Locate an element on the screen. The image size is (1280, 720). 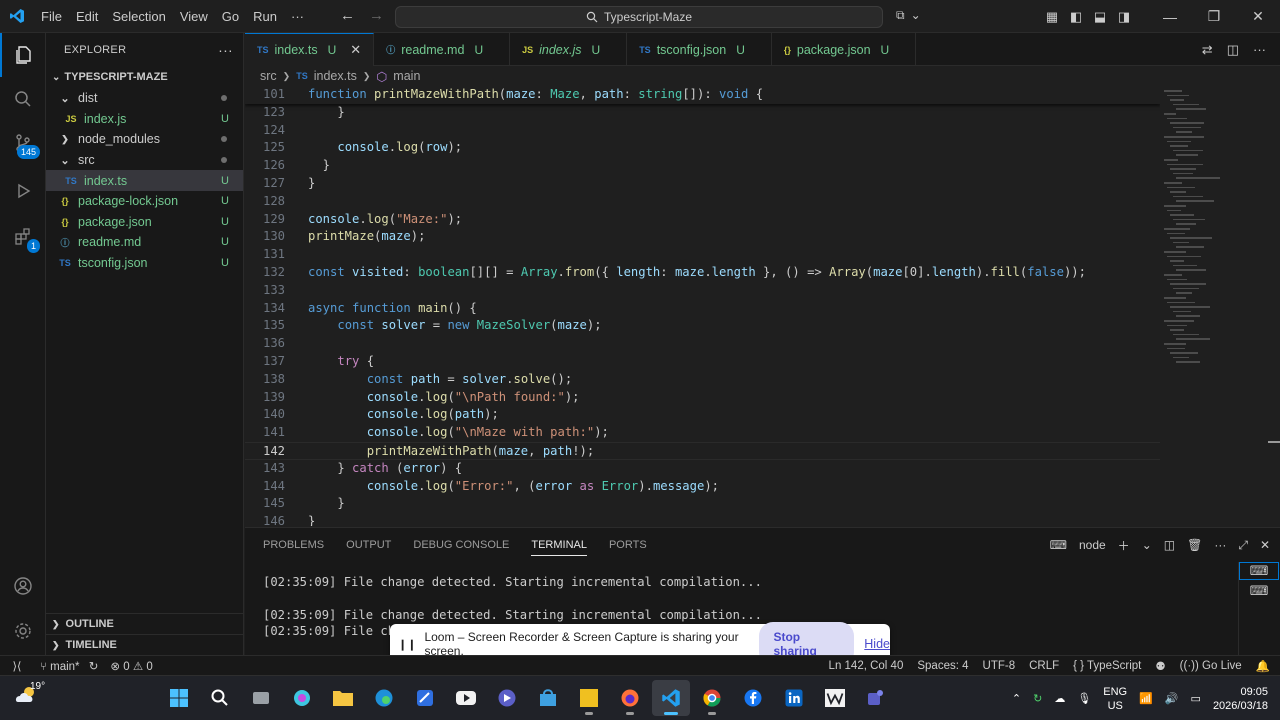
close-window-icon: ✕ is located at coordinates (1258, 16).